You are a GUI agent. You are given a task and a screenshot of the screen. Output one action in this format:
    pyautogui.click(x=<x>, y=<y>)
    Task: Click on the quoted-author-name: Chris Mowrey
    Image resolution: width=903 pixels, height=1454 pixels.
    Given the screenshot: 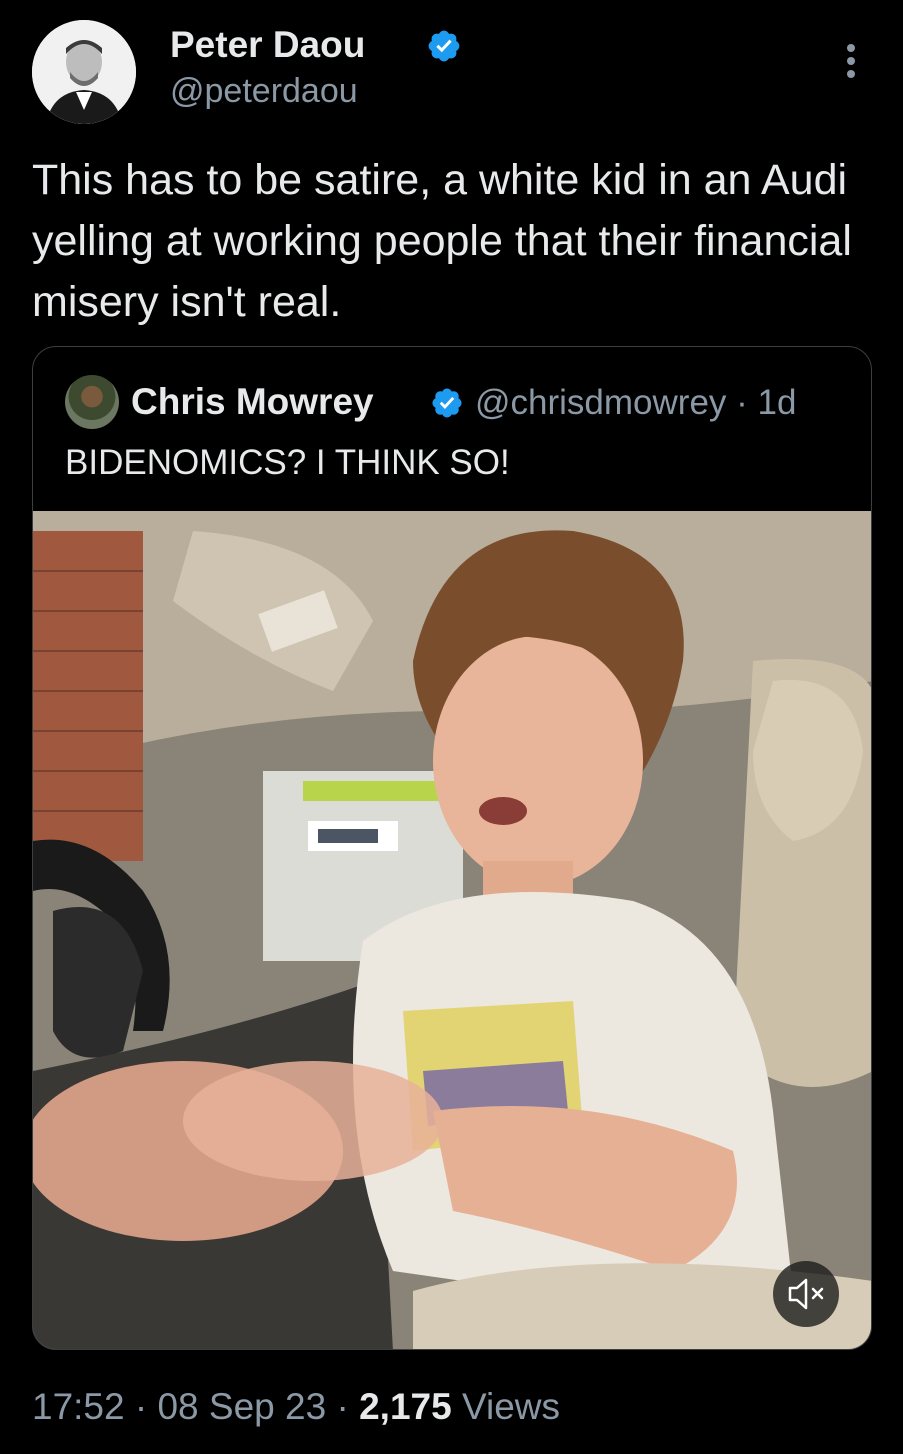 What is the action you would take?
    pyautogui.click(x=252, y=402)
    